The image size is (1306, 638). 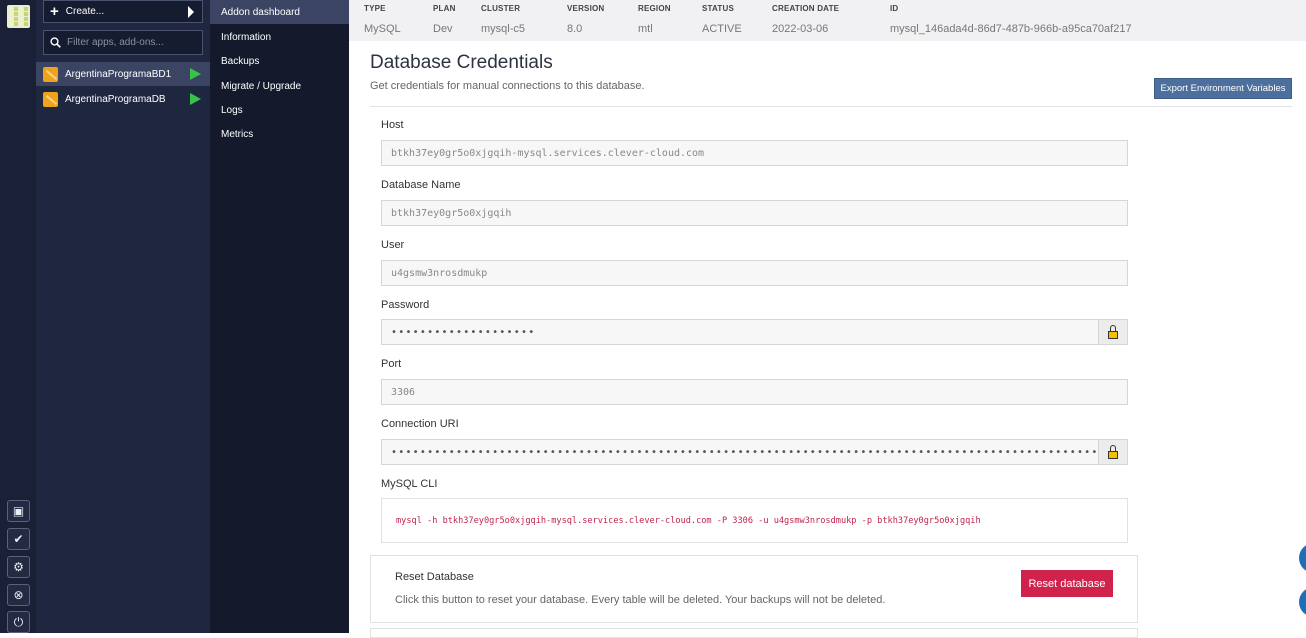 What do you see at coordinates (754, 213) in the screenshot?
I see `database-name-field: btkh37ey0gr5o0xjgqih` at bounding box center [754, 213].